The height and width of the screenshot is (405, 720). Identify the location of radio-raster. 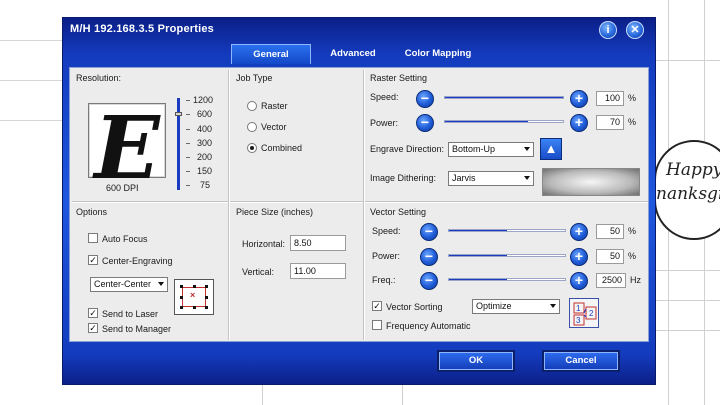
(252, 106).